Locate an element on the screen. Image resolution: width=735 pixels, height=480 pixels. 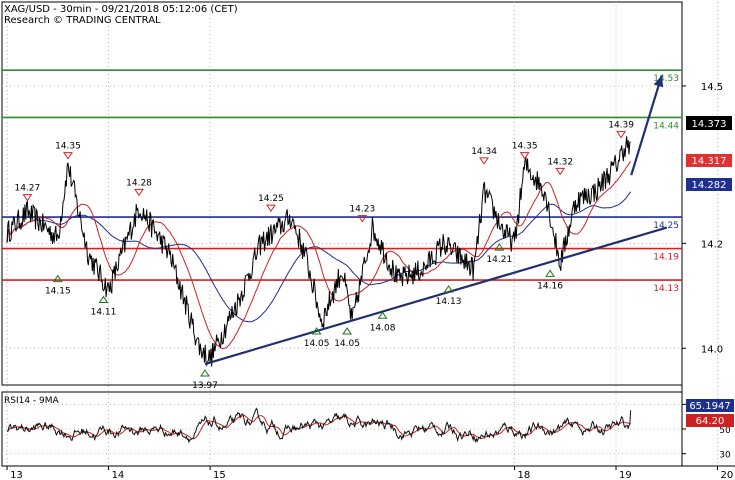
rsi-ma-label: 64.20 is located at coordinates (710, 421).